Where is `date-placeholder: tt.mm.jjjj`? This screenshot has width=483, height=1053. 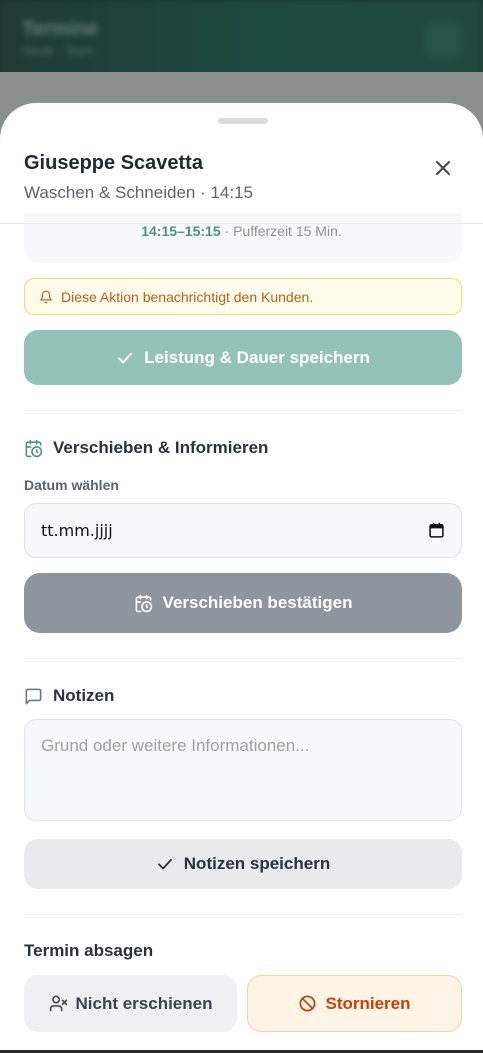
date-placeholder: tt.mm.jjjj is located at coordinates (77, 530).